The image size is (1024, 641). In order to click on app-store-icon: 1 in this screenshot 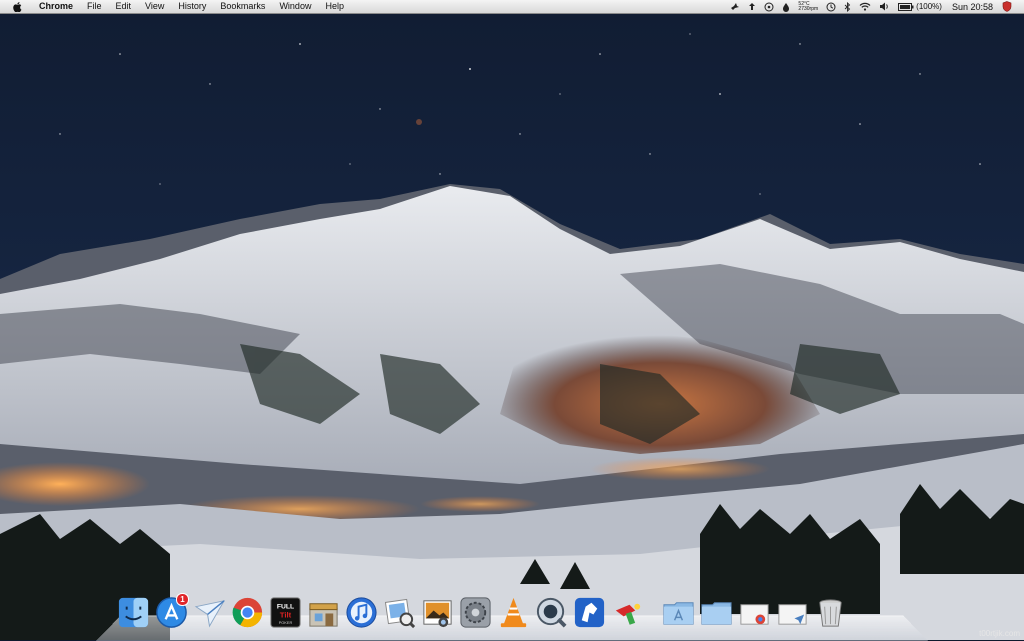, I will do `click(171, 611)`.